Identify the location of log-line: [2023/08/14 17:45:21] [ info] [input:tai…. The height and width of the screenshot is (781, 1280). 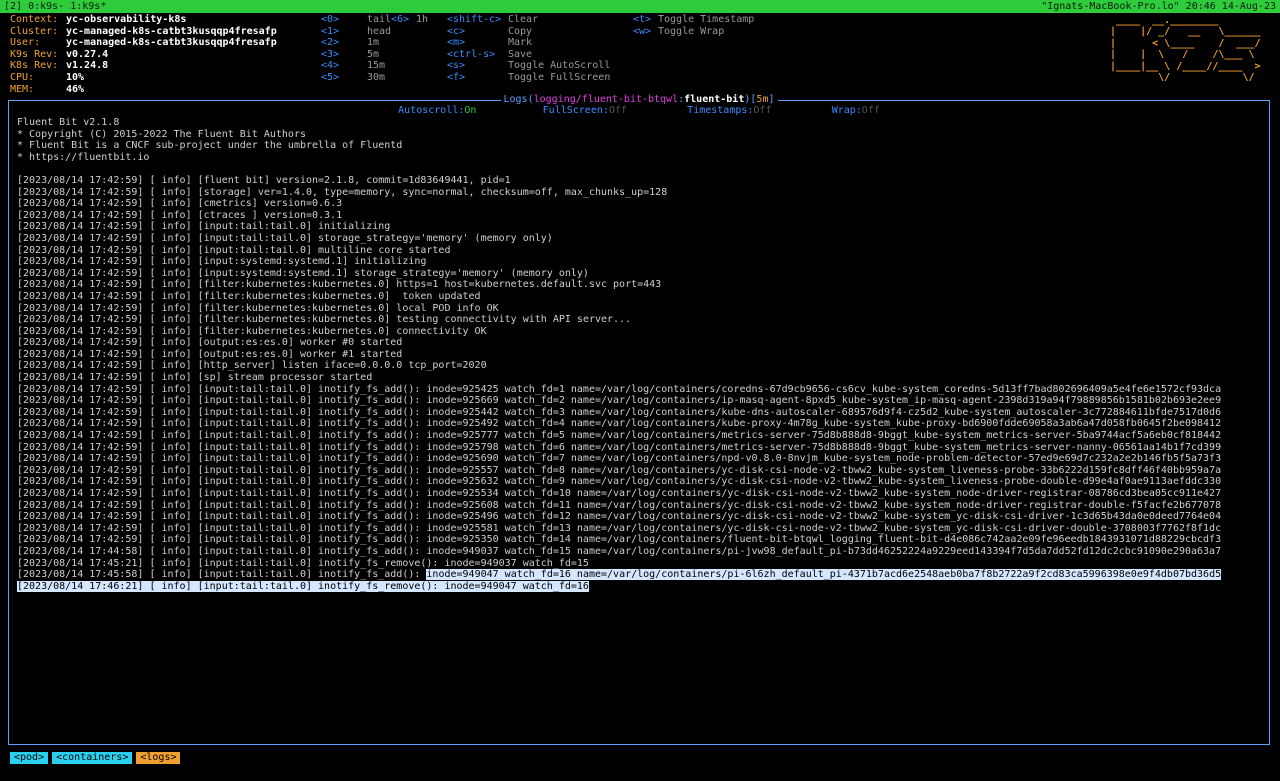
(303, 563).